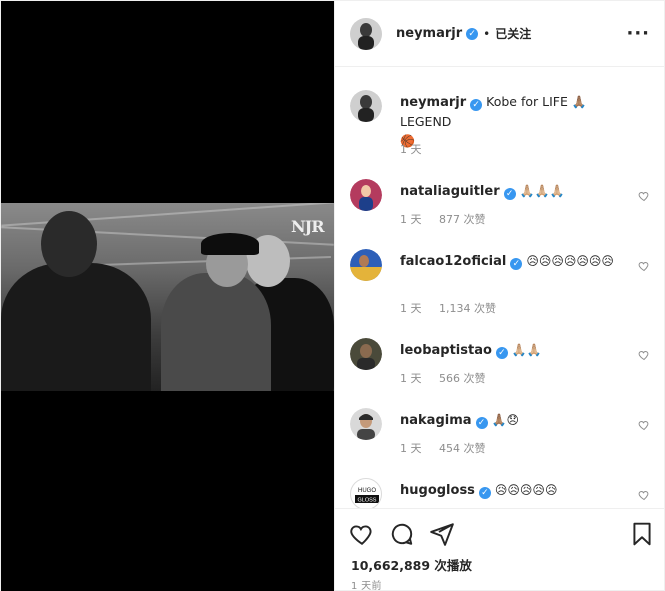 This screenshot has width=665, height=591. Describe the element at coordinates (526, 350) in the screenshot. I see `comment-text: 🙏🏼🙏🏼` at that location.